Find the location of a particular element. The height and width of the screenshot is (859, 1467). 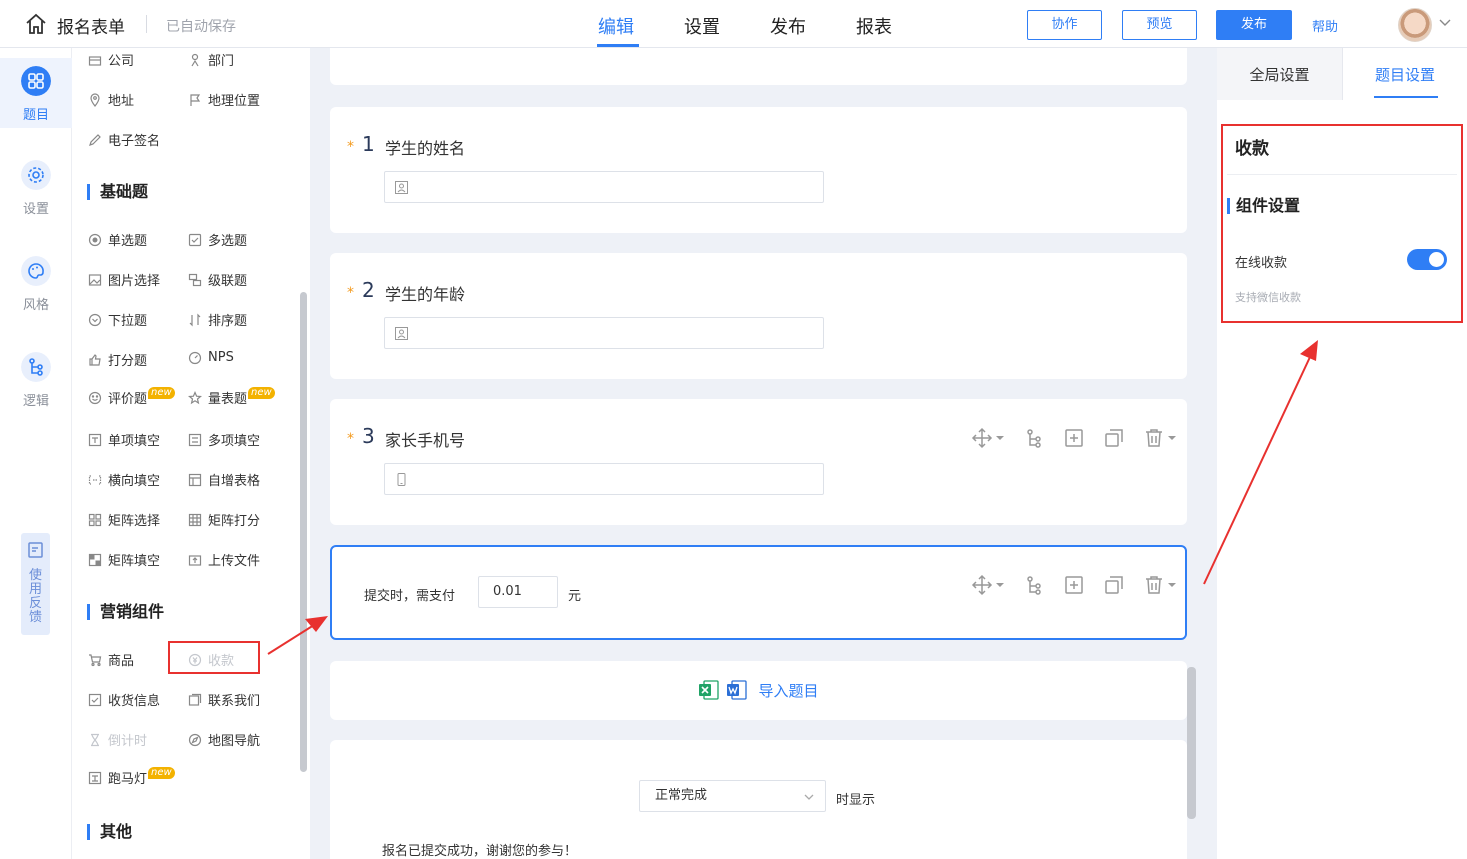

question-toolbar is located at coordinates (1074, 438).